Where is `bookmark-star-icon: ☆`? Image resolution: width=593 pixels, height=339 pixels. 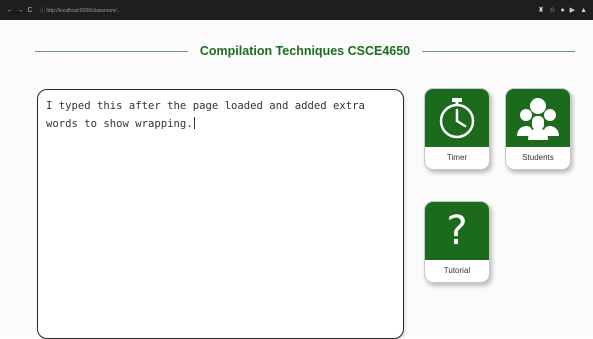 bookmark-star-icon: ☆ is located at coordinates (552, 10).